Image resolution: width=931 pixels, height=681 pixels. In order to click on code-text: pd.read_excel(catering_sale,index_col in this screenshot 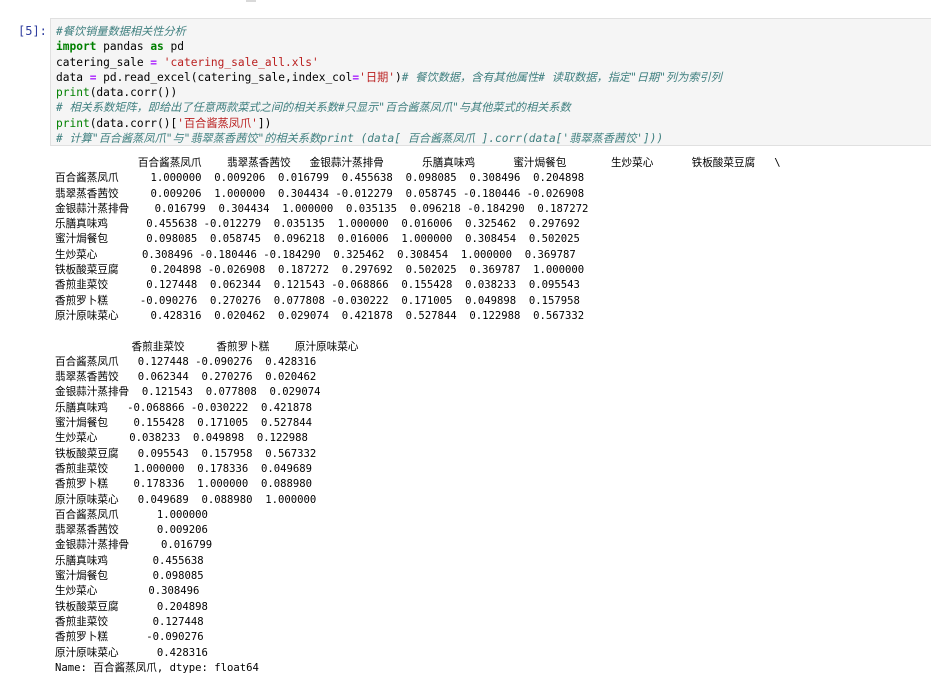, I will do `click(224, 77)`.